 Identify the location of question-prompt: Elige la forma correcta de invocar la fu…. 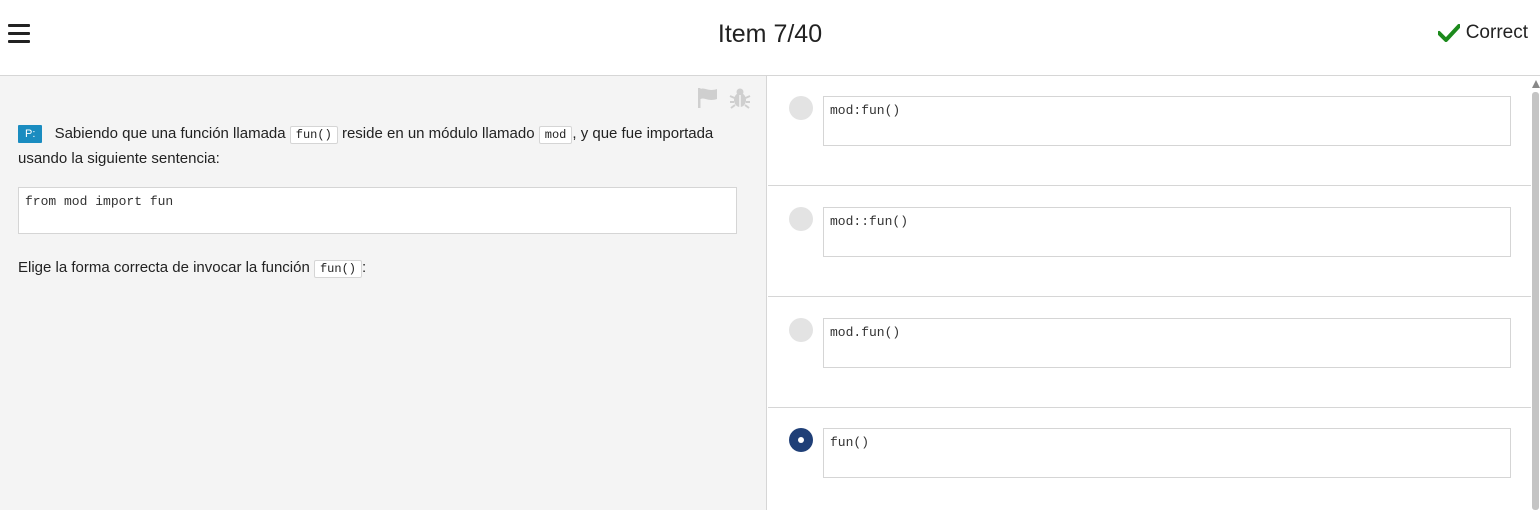
(192, 268).